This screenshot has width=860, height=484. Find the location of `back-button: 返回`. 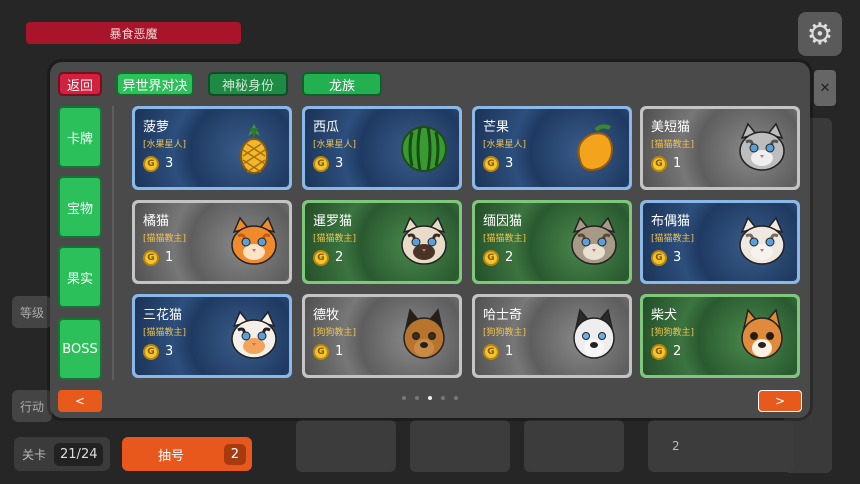

back-button: 返回 is located at coordinates (80, 84).